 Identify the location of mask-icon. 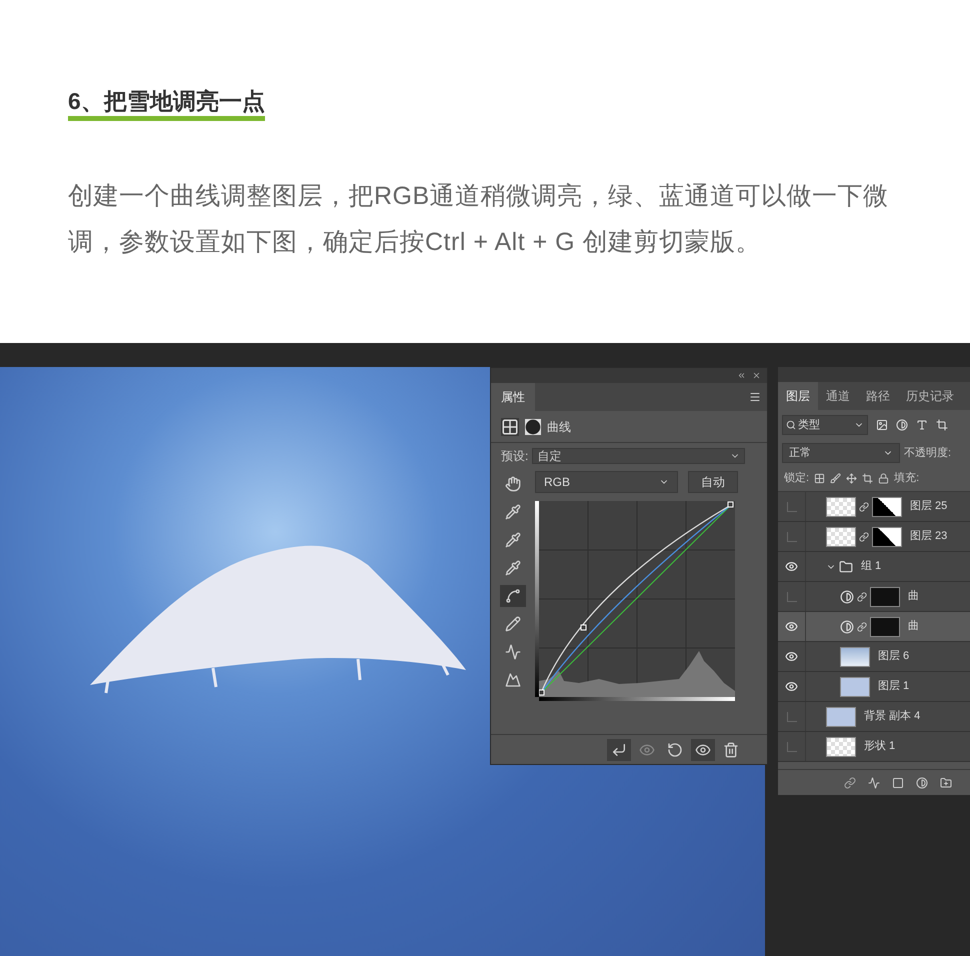
(533, 426).